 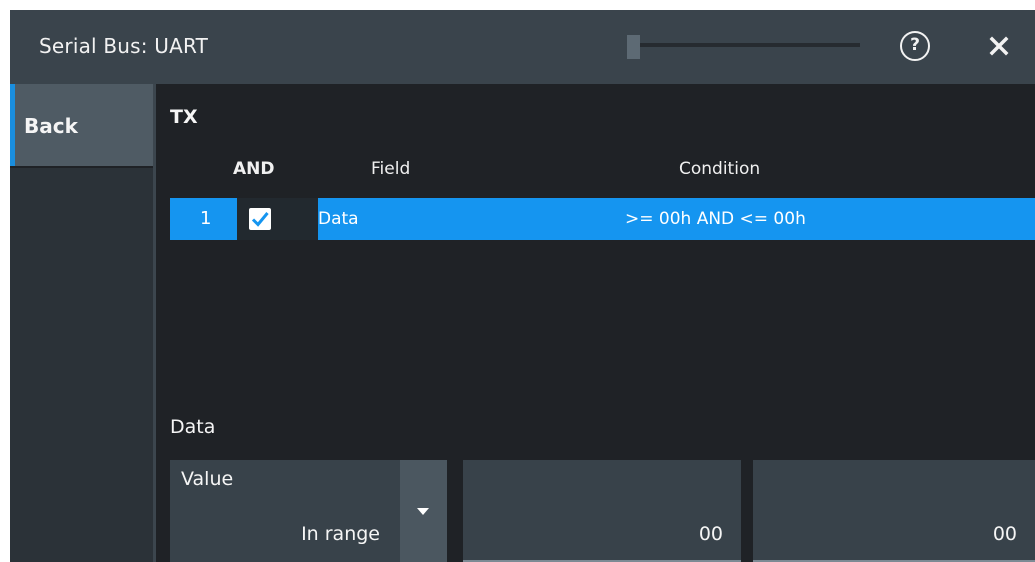 I want to click on table-row: 1 Data >= 00h AND <= 00h, so click(x=602, y=219).